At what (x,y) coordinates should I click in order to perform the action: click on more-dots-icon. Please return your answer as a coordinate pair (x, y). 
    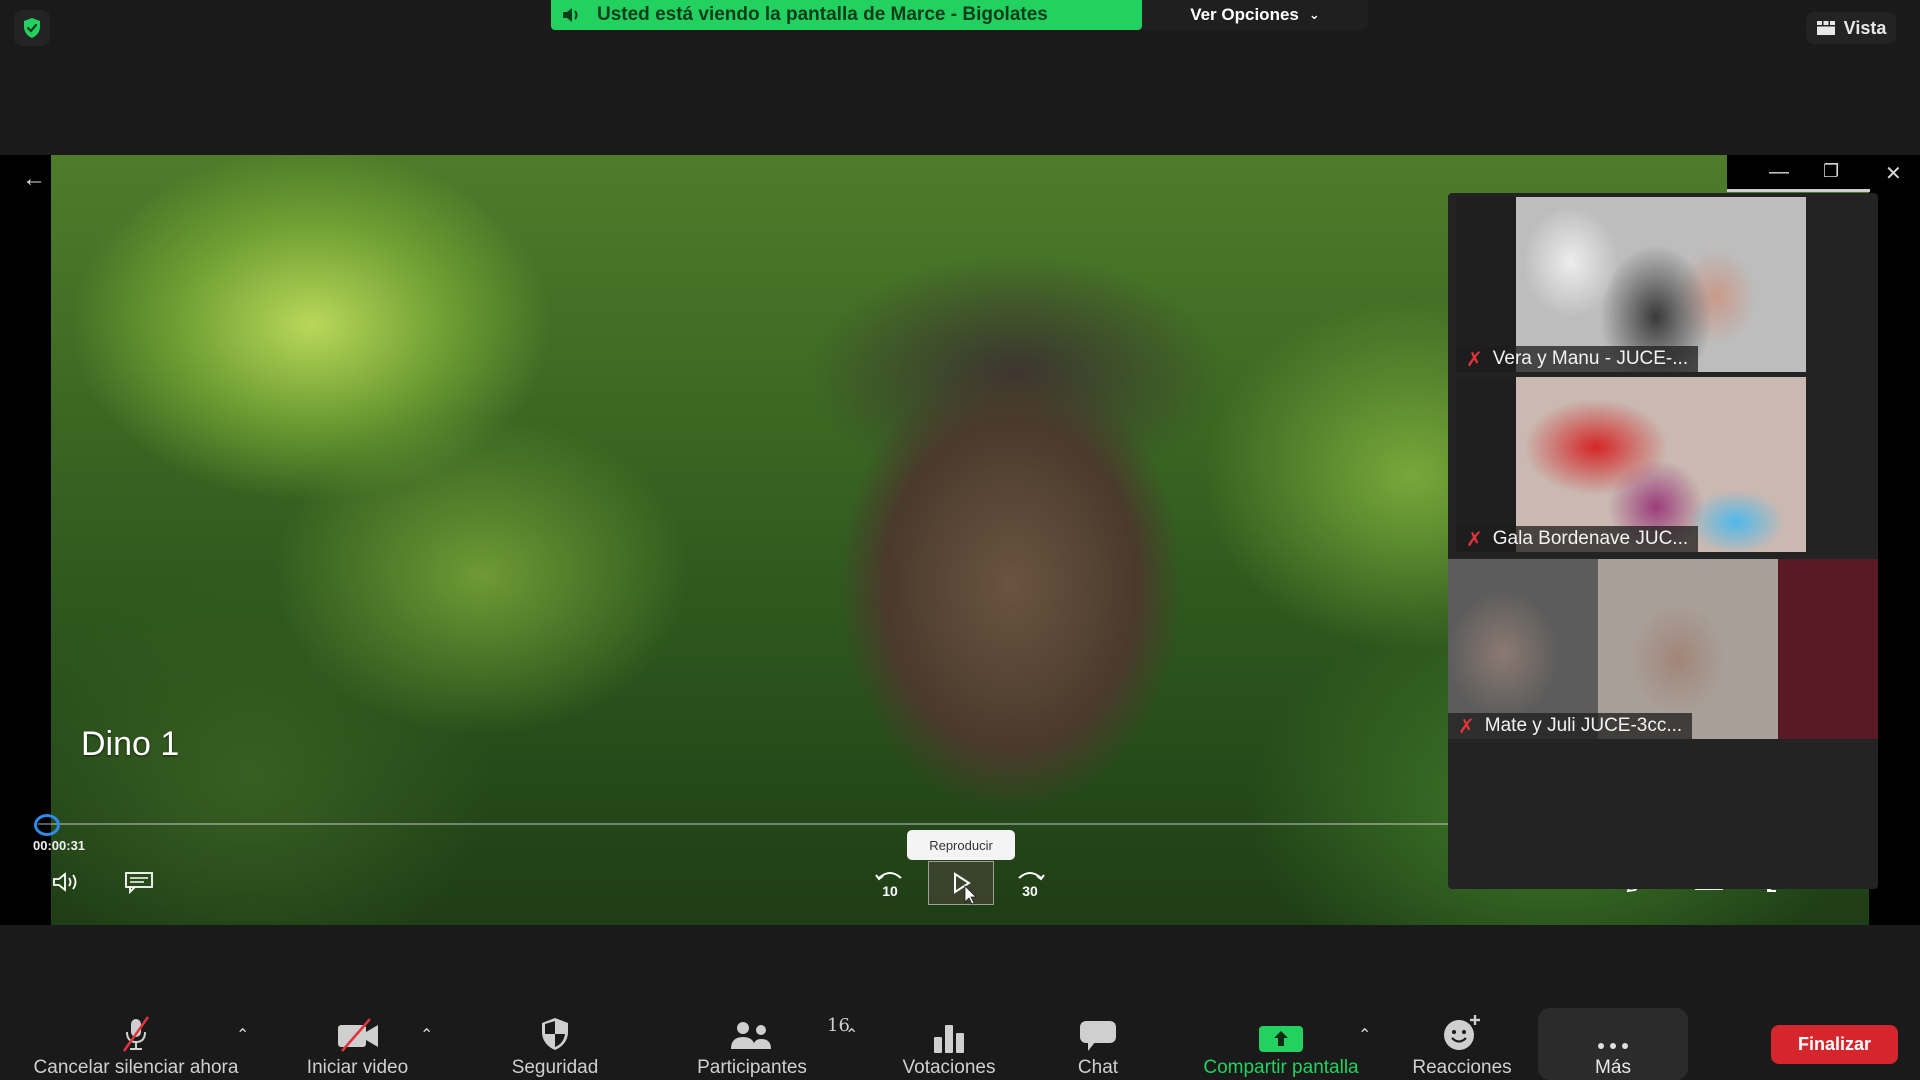
    Looking at the image, I should click on (1613, 1046).